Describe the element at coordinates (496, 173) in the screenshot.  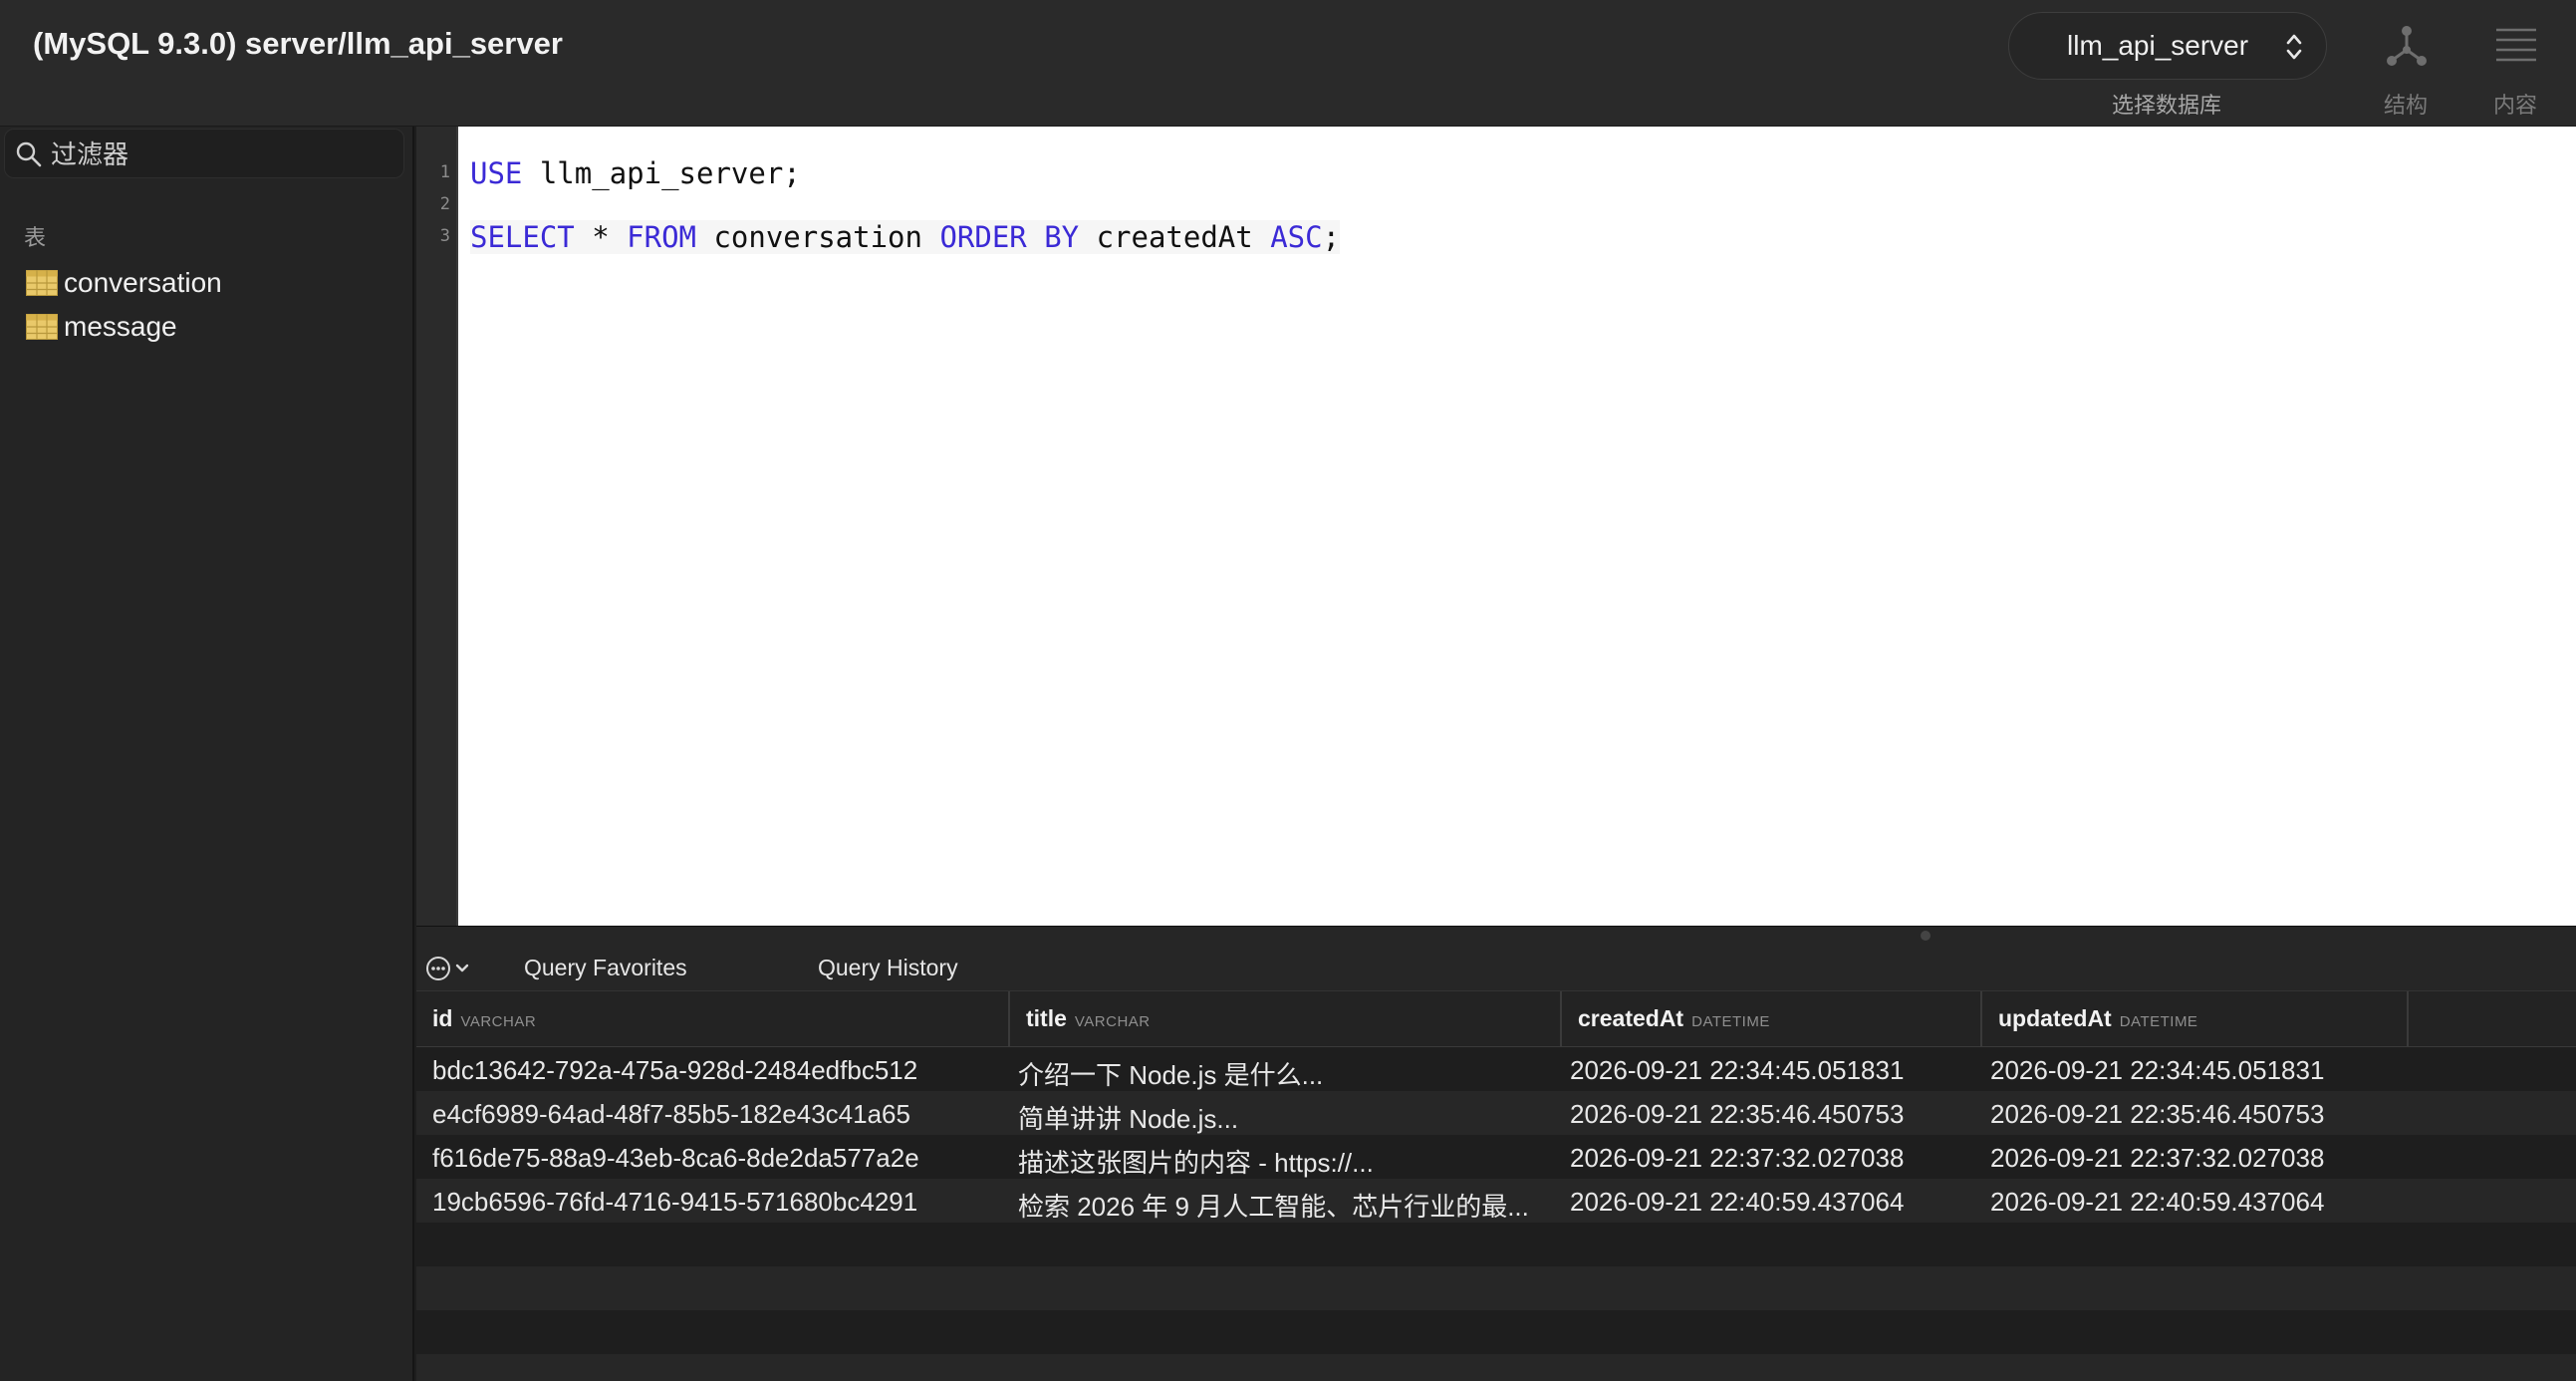
I see `sql-keyword: USE` at that location.